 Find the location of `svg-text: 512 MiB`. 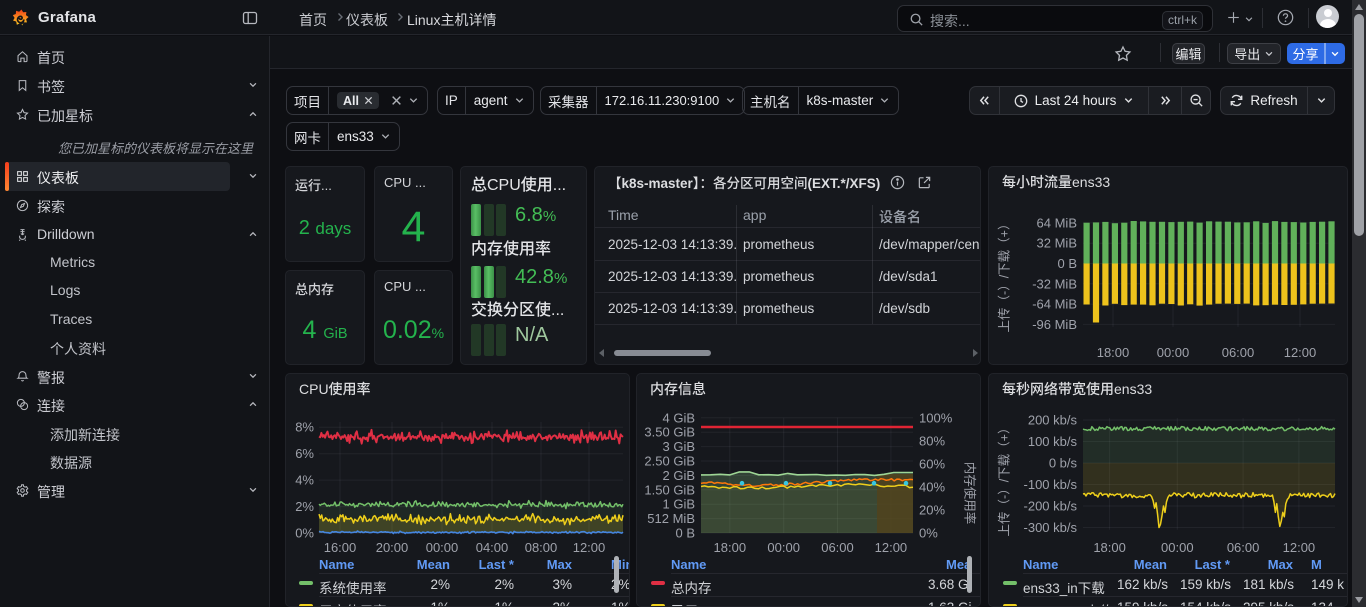

svg-text: 512 MiB is located at coordinates (671, 518).